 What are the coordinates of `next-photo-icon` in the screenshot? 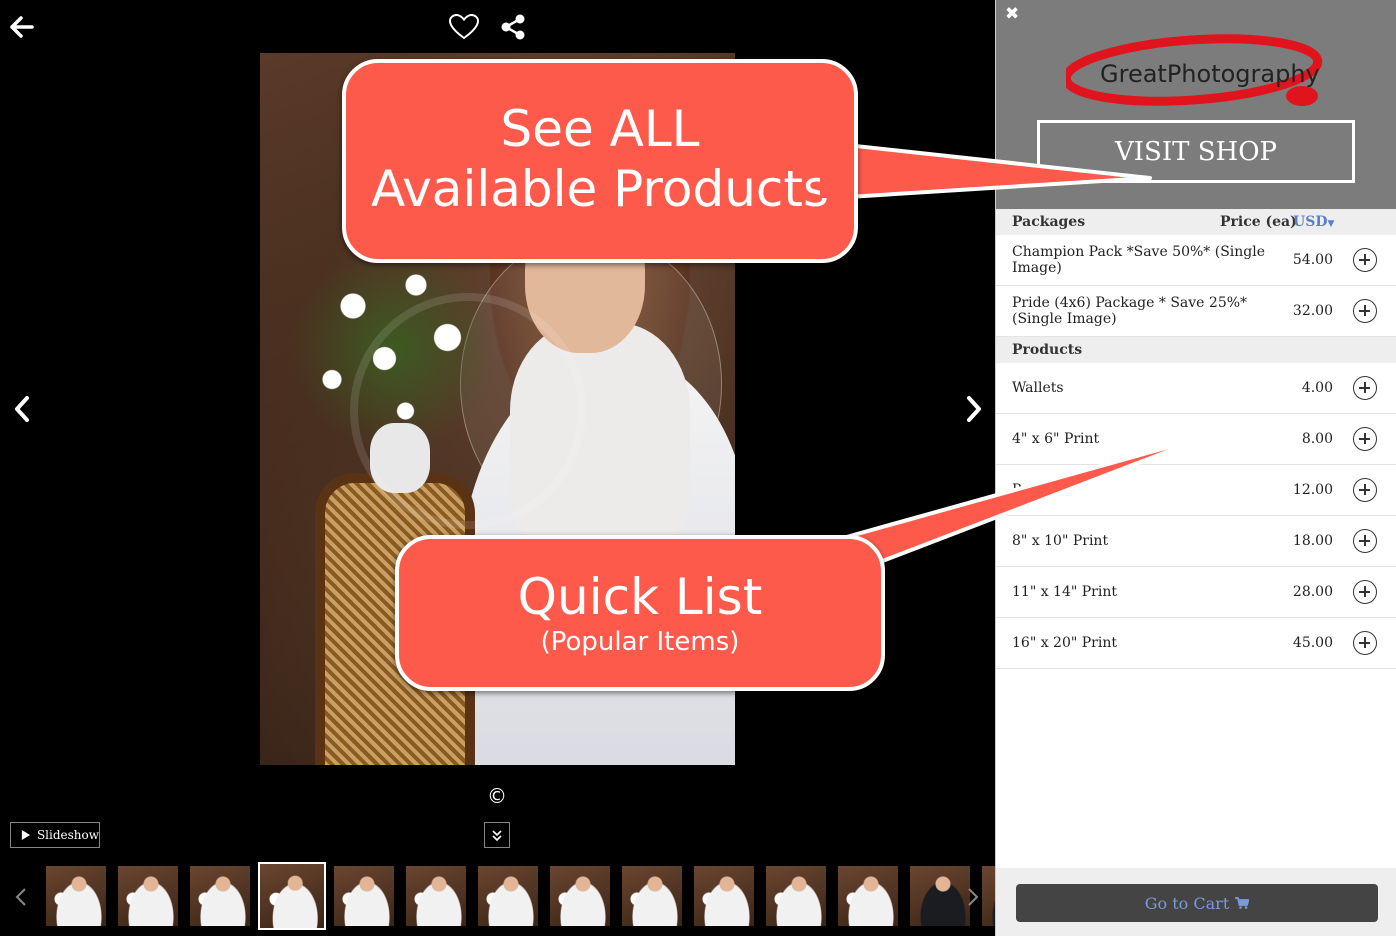 It's located at (974, 409).